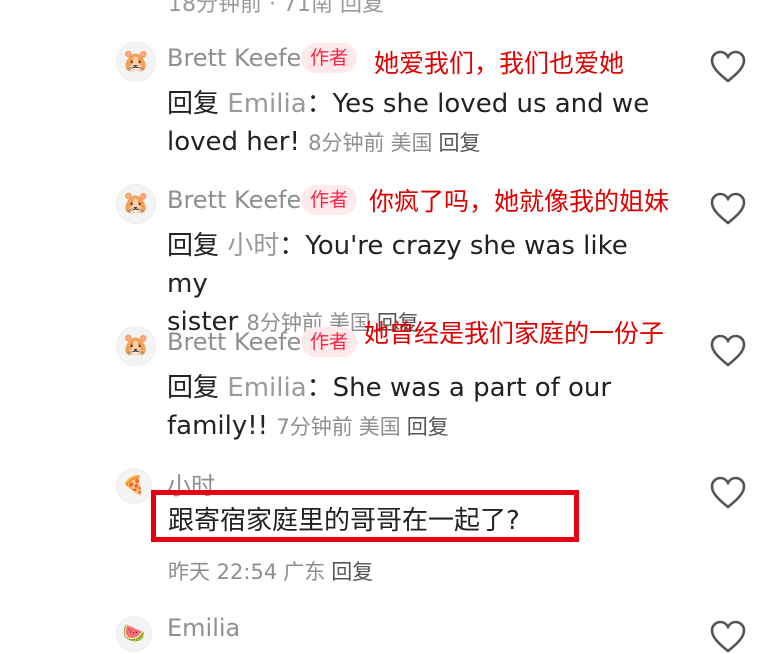 This screenshot has height=654, width=778. Describe the element at coordinates (276, 8) in the screenshot. I see `previous-comment-meta: 18分钟前 · 71南 回复` at that location.